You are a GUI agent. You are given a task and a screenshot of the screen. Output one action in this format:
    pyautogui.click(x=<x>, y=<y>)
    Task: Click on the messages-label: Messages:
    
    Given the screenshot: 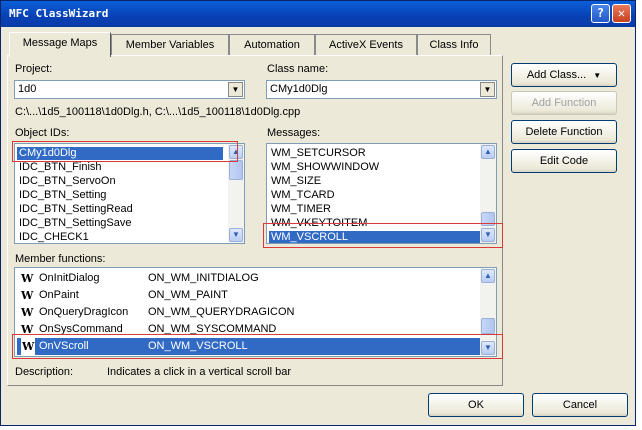 What is the action you would take?
    pyautogui.click(x=294, y=133)
    